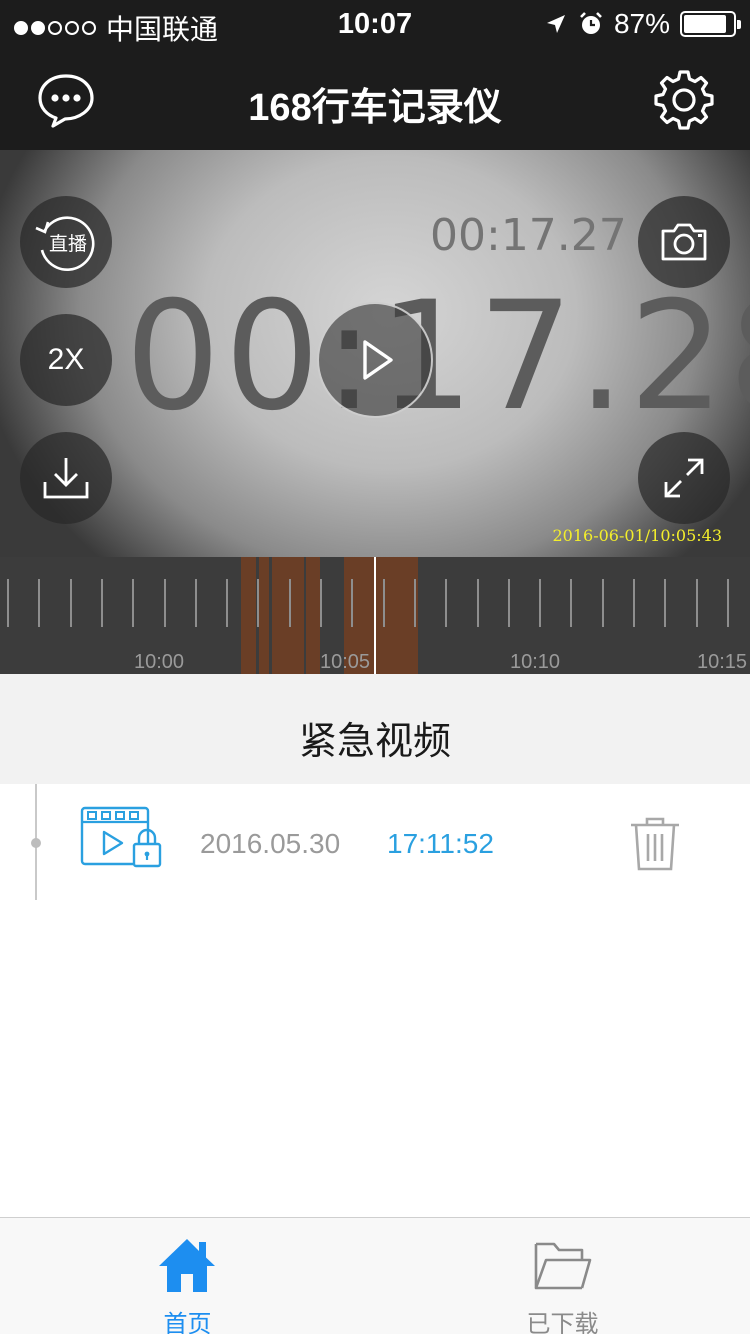 The height and width of the screenshot is (1334, 750). I want to click on section-header: 紧急视频, so click(375, 729).